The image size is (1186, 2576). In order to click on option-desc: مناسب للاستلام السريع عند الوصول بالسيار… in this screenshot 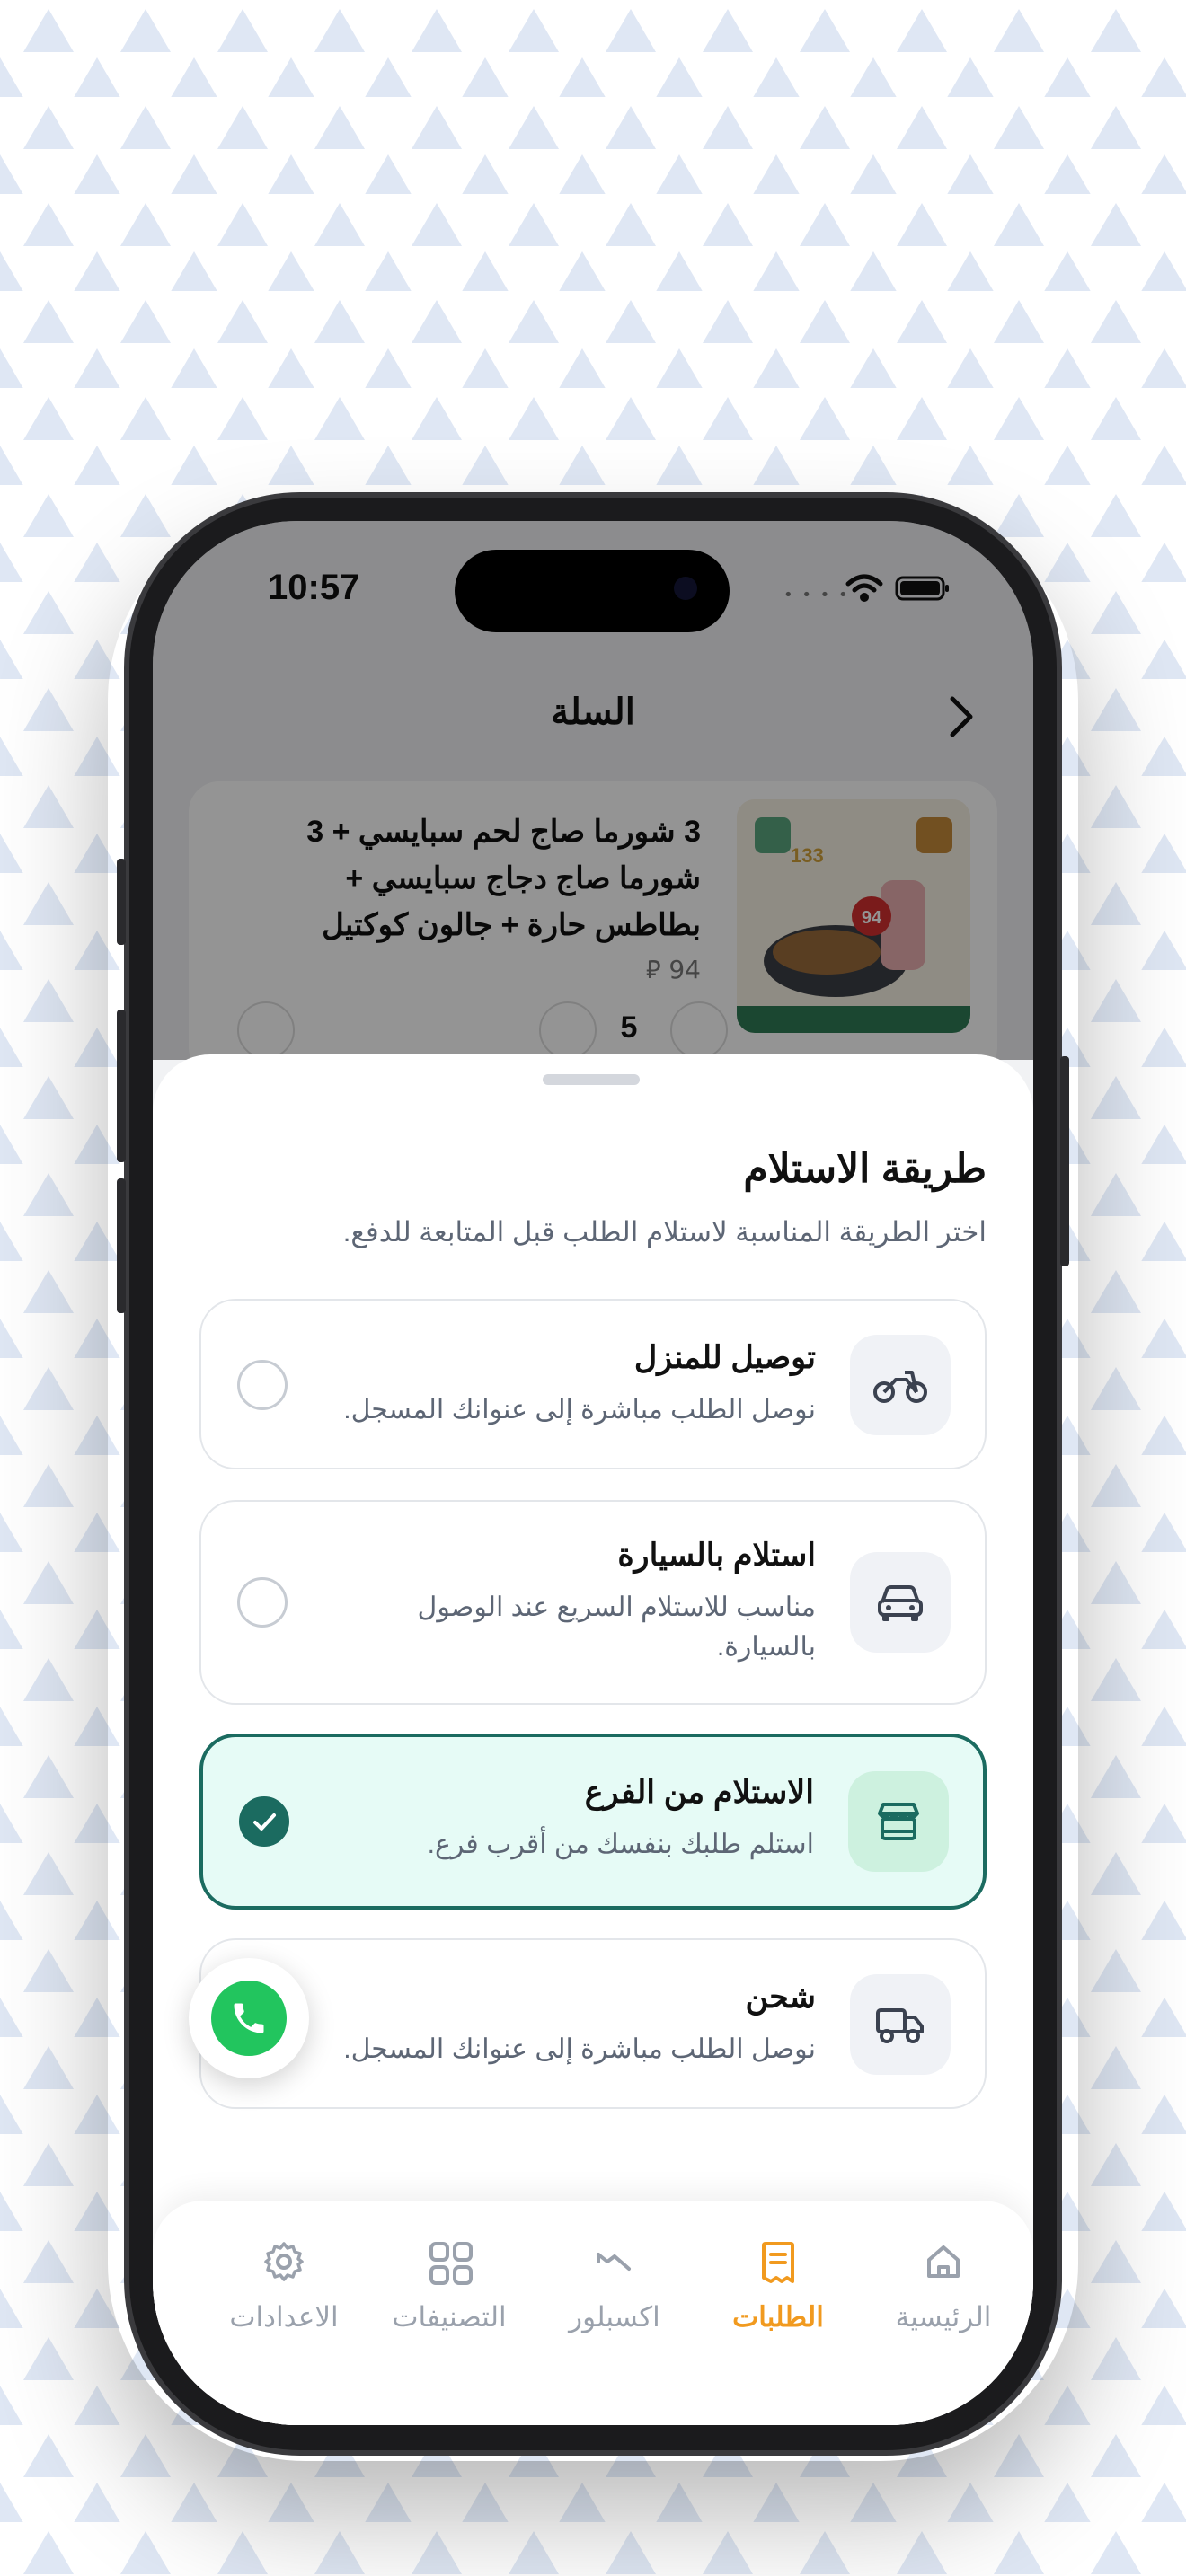, I will do `click(616, 1627)`.